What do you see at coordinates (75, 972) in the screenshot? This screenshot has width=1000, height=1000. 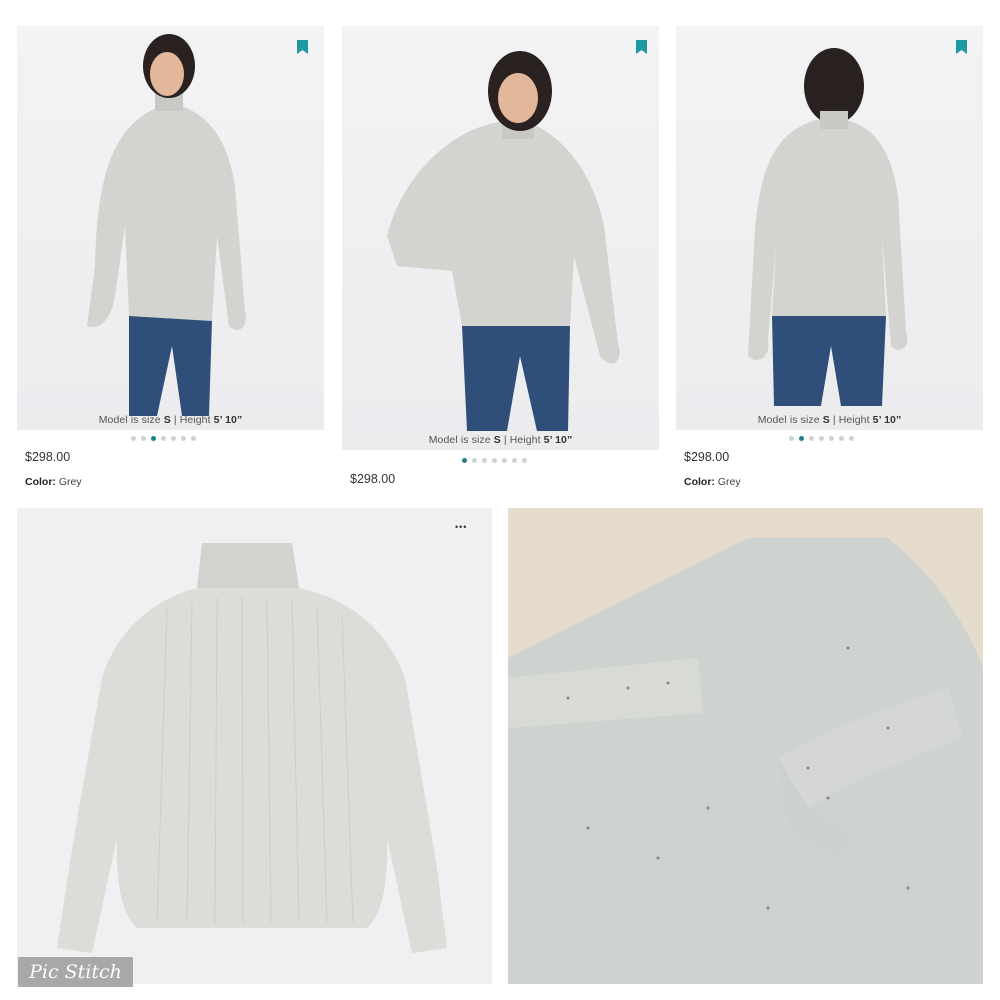 I see `pic-stitch-watermark: Pic Stitch` at bounding box center [75, 972].